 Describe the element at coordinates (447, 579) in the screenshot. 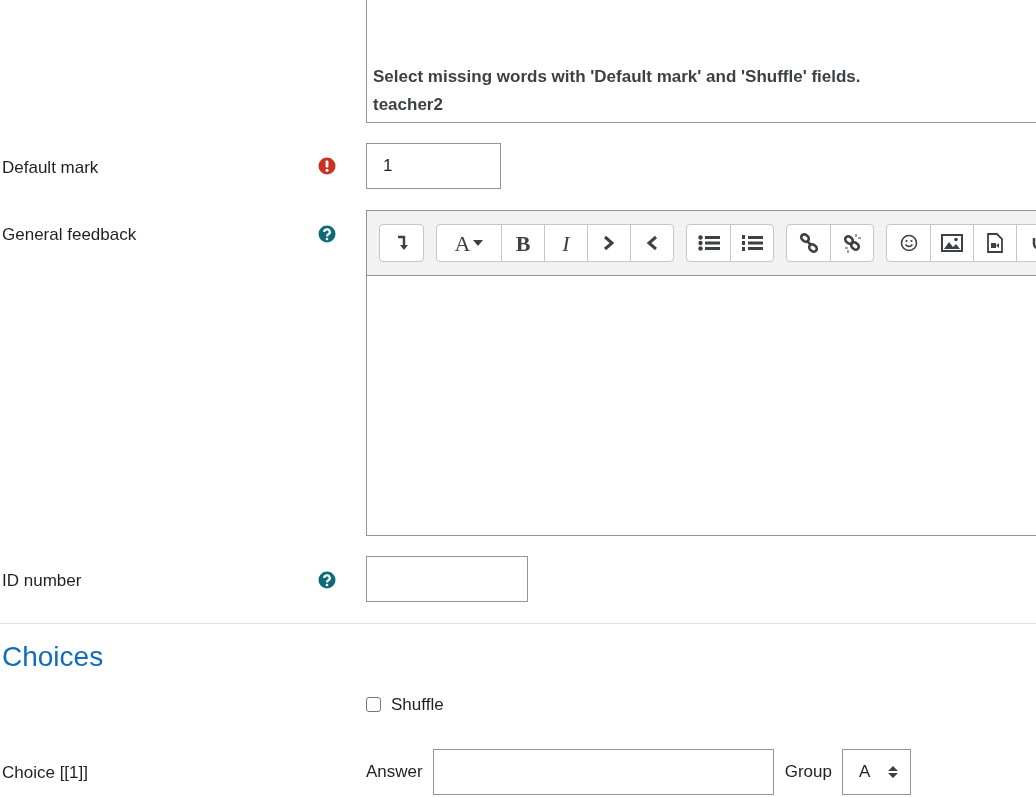

I see `id-number-field` at that location.